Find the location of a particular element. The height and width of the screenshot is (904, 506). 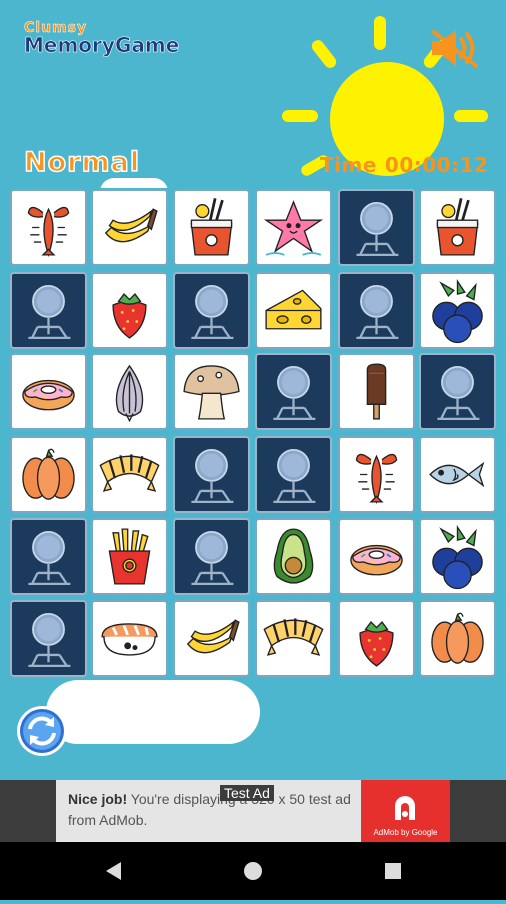

card-r4c4 is located at coordinates (293, 474).